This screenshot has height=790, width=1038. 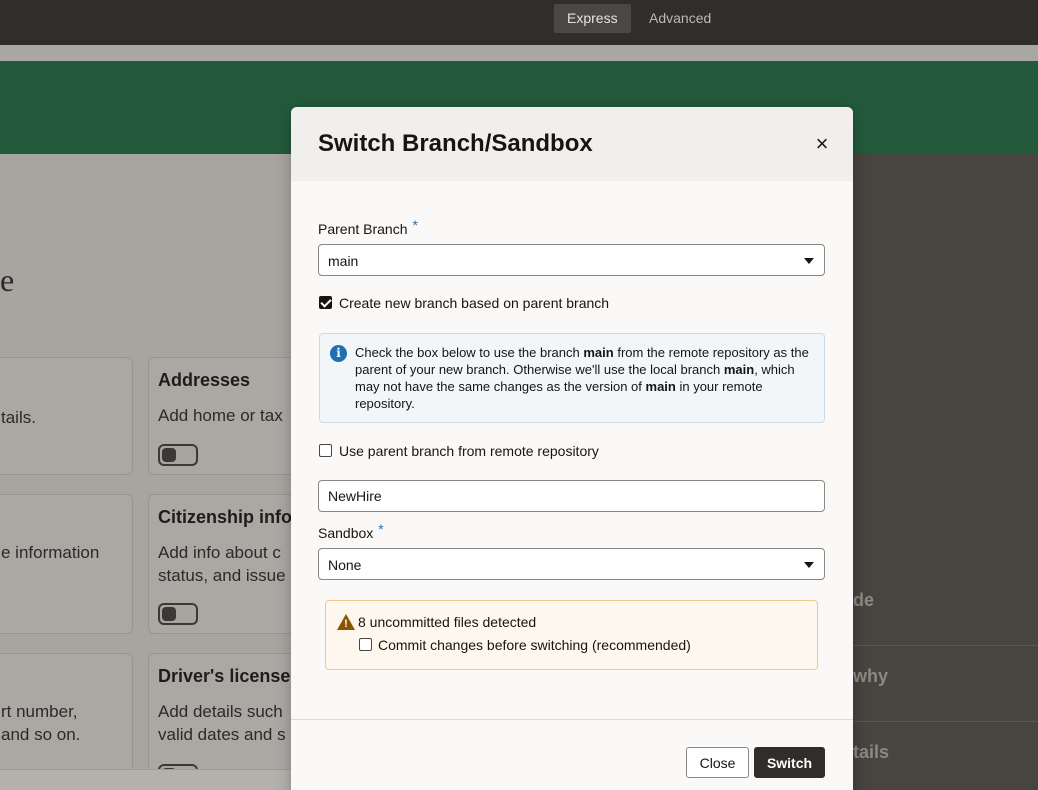 I want to click on header-divider, so click(x=519, y=53).